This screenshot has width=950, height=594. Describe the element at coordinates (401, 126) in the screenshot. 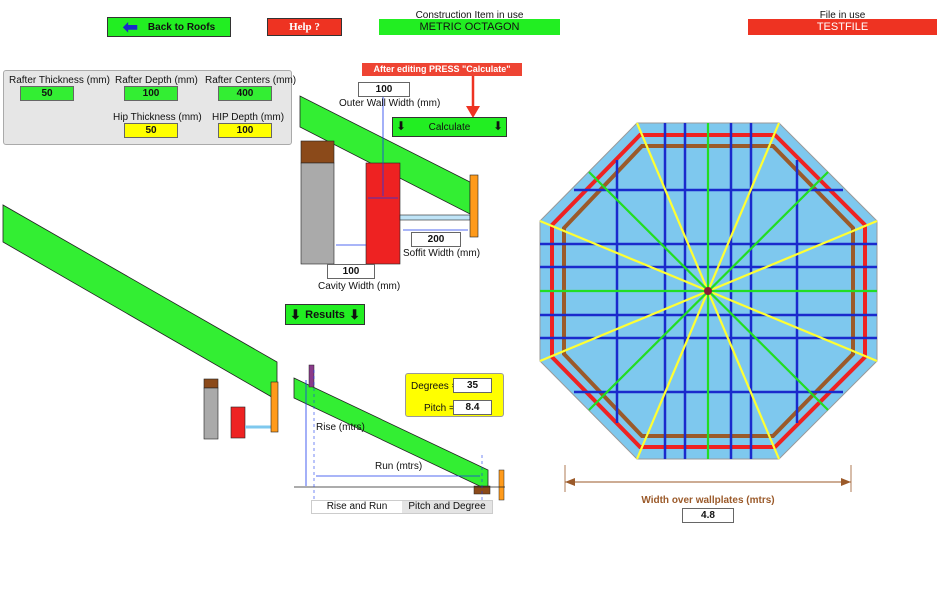

I see `scroll-left-icon: ⬇` at that location.